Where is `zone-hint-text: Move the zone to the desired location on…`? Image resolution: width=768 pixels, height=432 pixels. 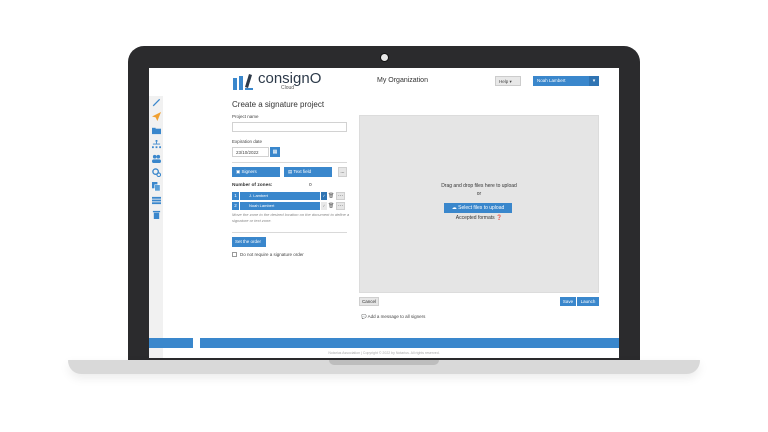
zone-hint-text: Move the zone to the desired location on… is located at coordinates (291, 217).